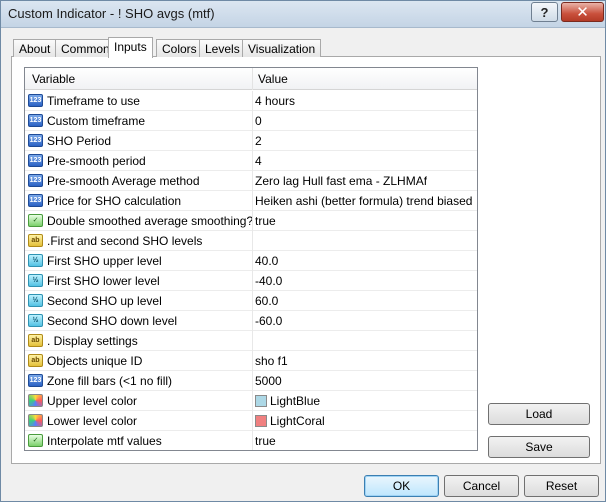  What do you see at coordinates (112, 321) in the screenshot?
I see `variable-name: Second SHO down level` at bounding box center [112, 321].